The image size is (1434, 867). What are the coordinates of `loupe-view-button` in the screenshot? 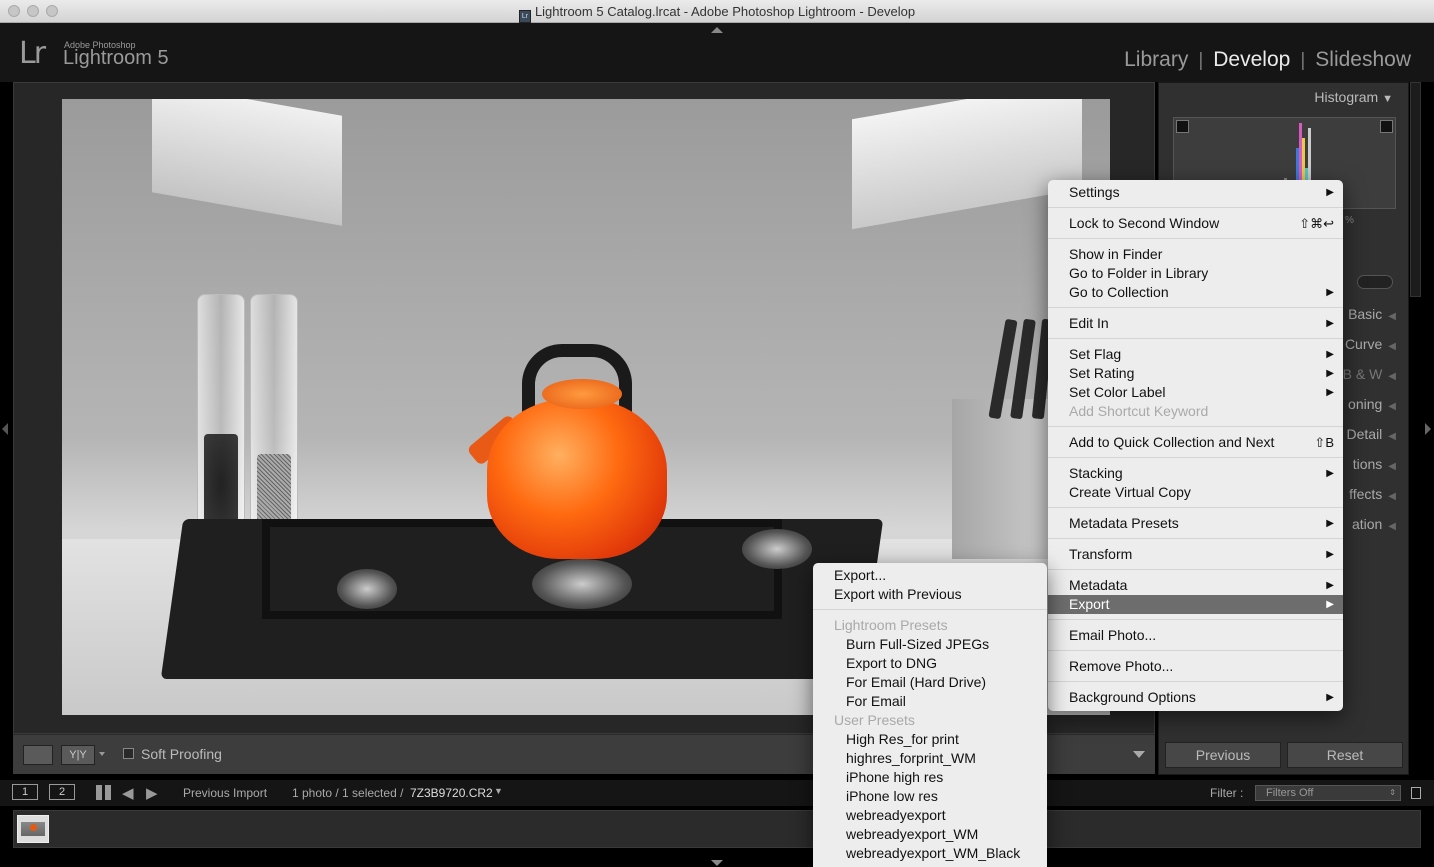 It's located at (38, 755).